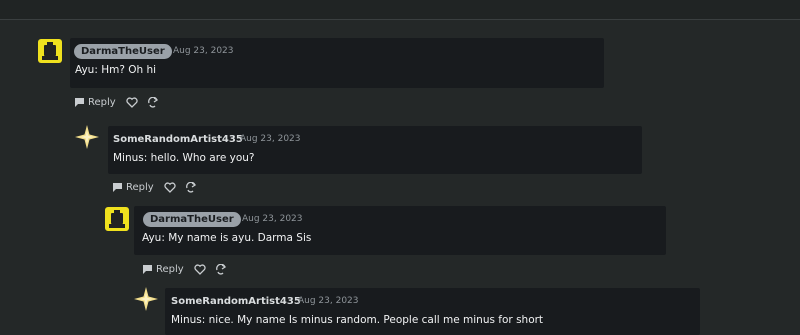 The width and height of the screenshot is (800, 335). Describe the element at coordinates (116, 70) in the screenshot. I see `comment-text: Ayu: Hm? Oh hi` at that location.